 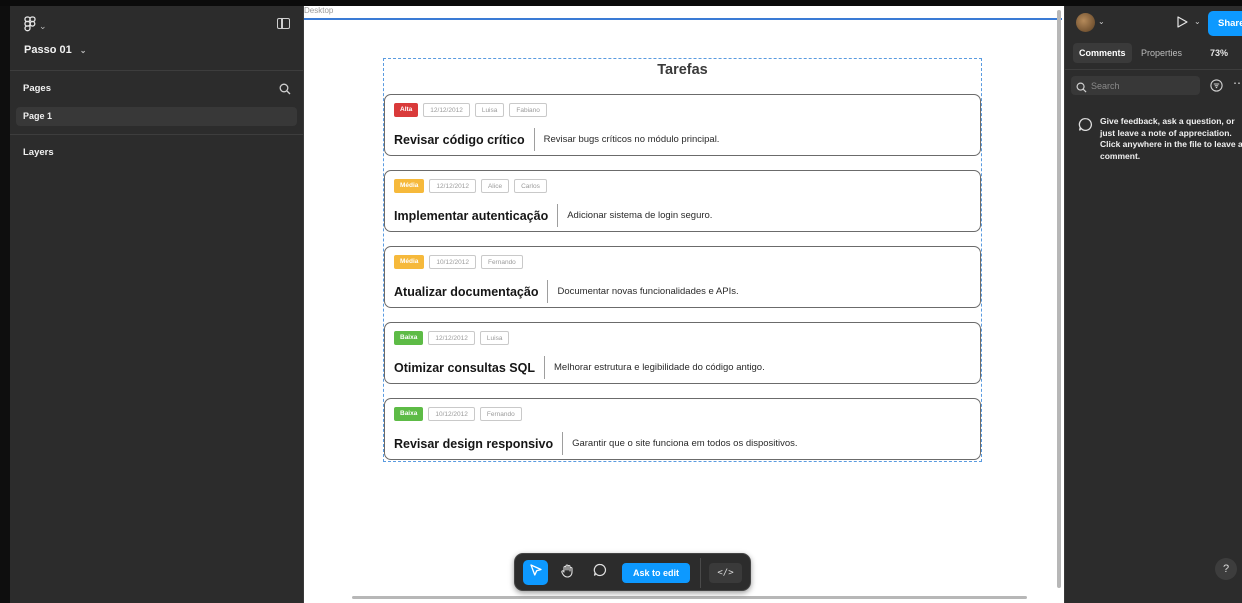 I want to click on task-title: Implementar autenticação, so click(x=471, y=215).